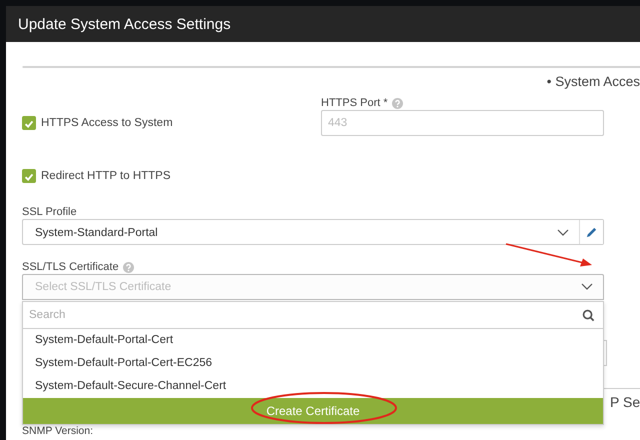 This screenshot has width=640, height=440. I want to click on field-label: SSL Profile, so click(49, 212).